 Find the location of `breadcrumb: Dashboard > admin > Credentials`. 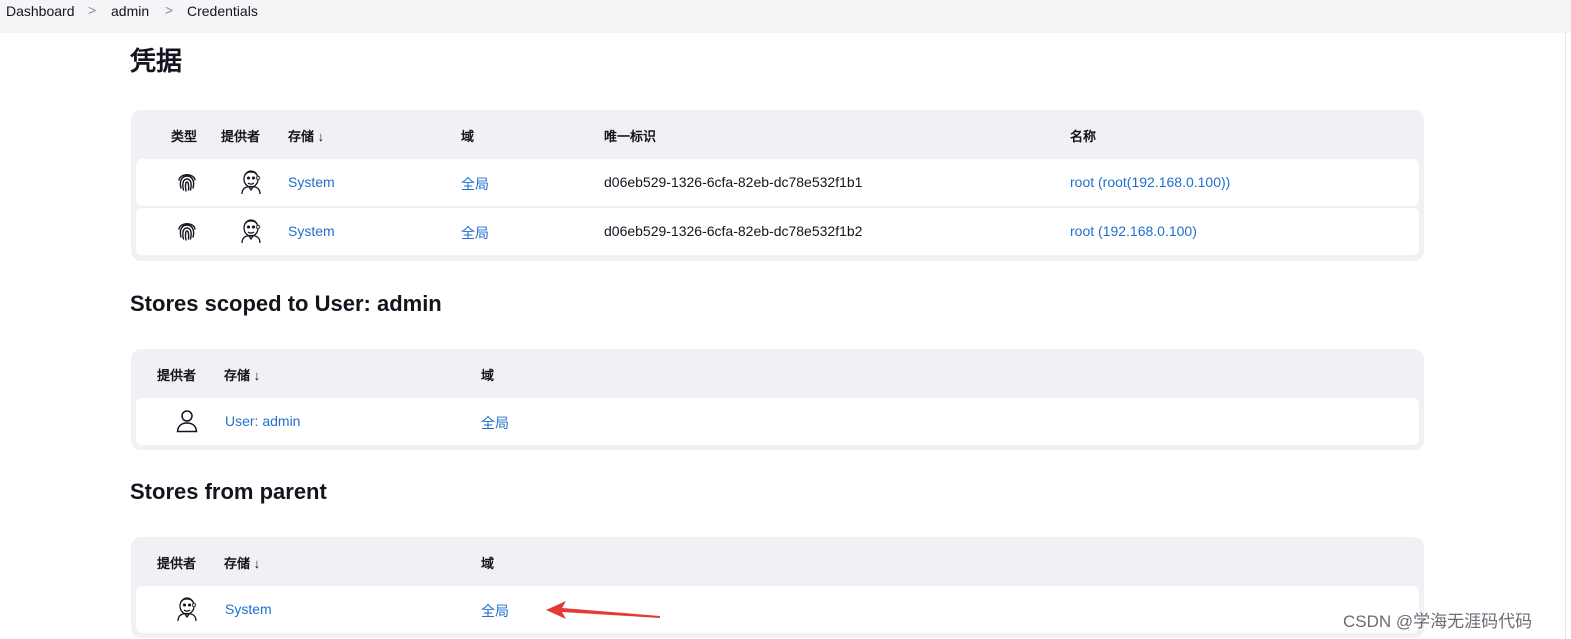

breadcrumb: Dashboard > admin > Credentials is located at coordinates (785, 16).